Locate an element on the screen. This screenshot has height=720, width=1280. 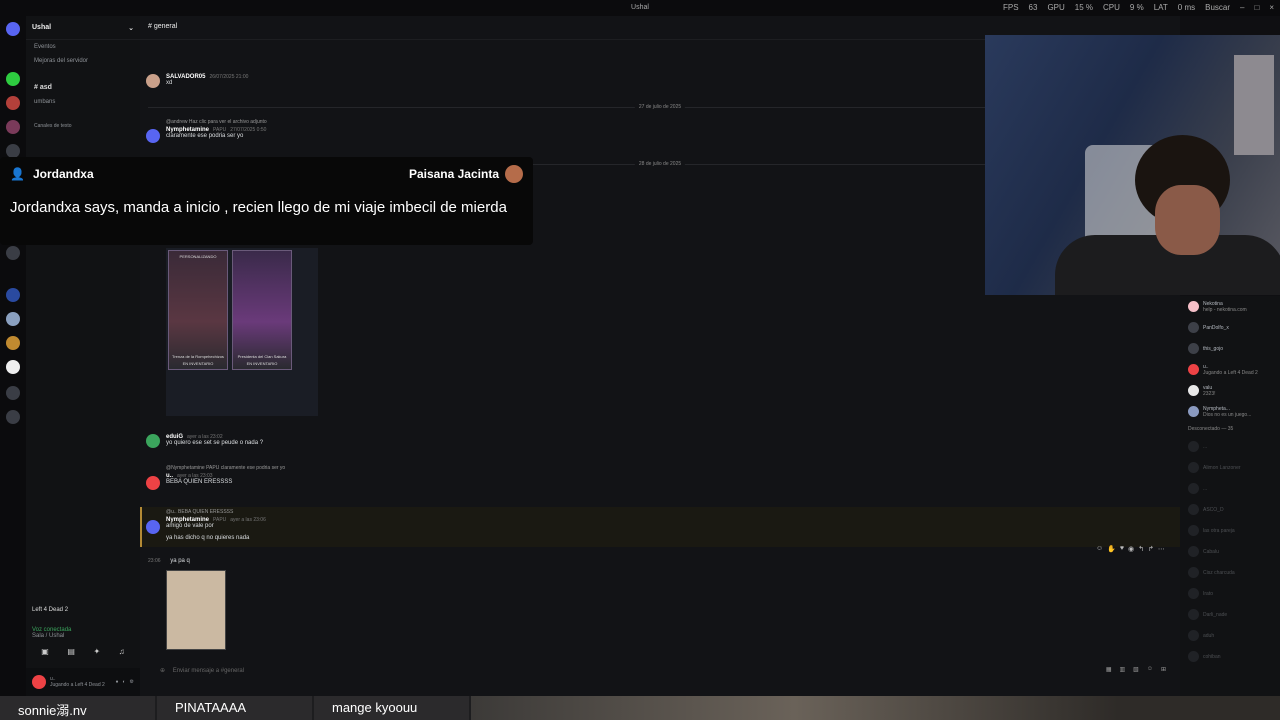
message-text: ya has dicho q no quieres nada is located at coordinates (208, 538).